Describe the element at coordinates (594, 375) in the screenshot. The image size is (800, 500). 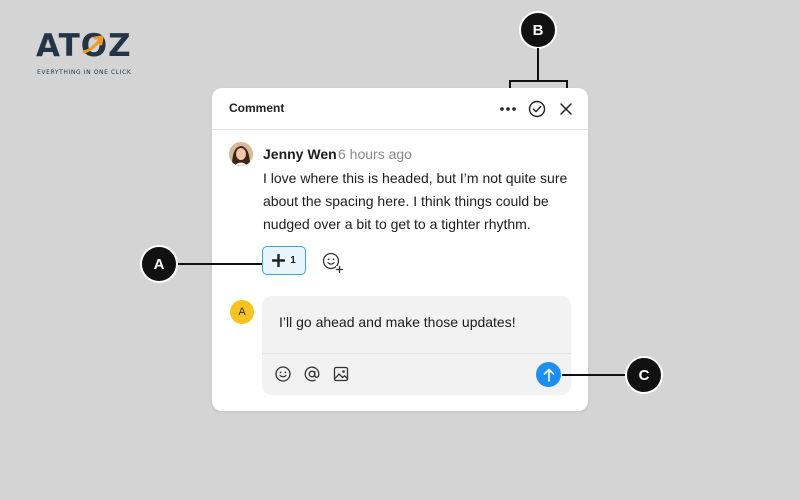
I see `callout-c-line` at that location.